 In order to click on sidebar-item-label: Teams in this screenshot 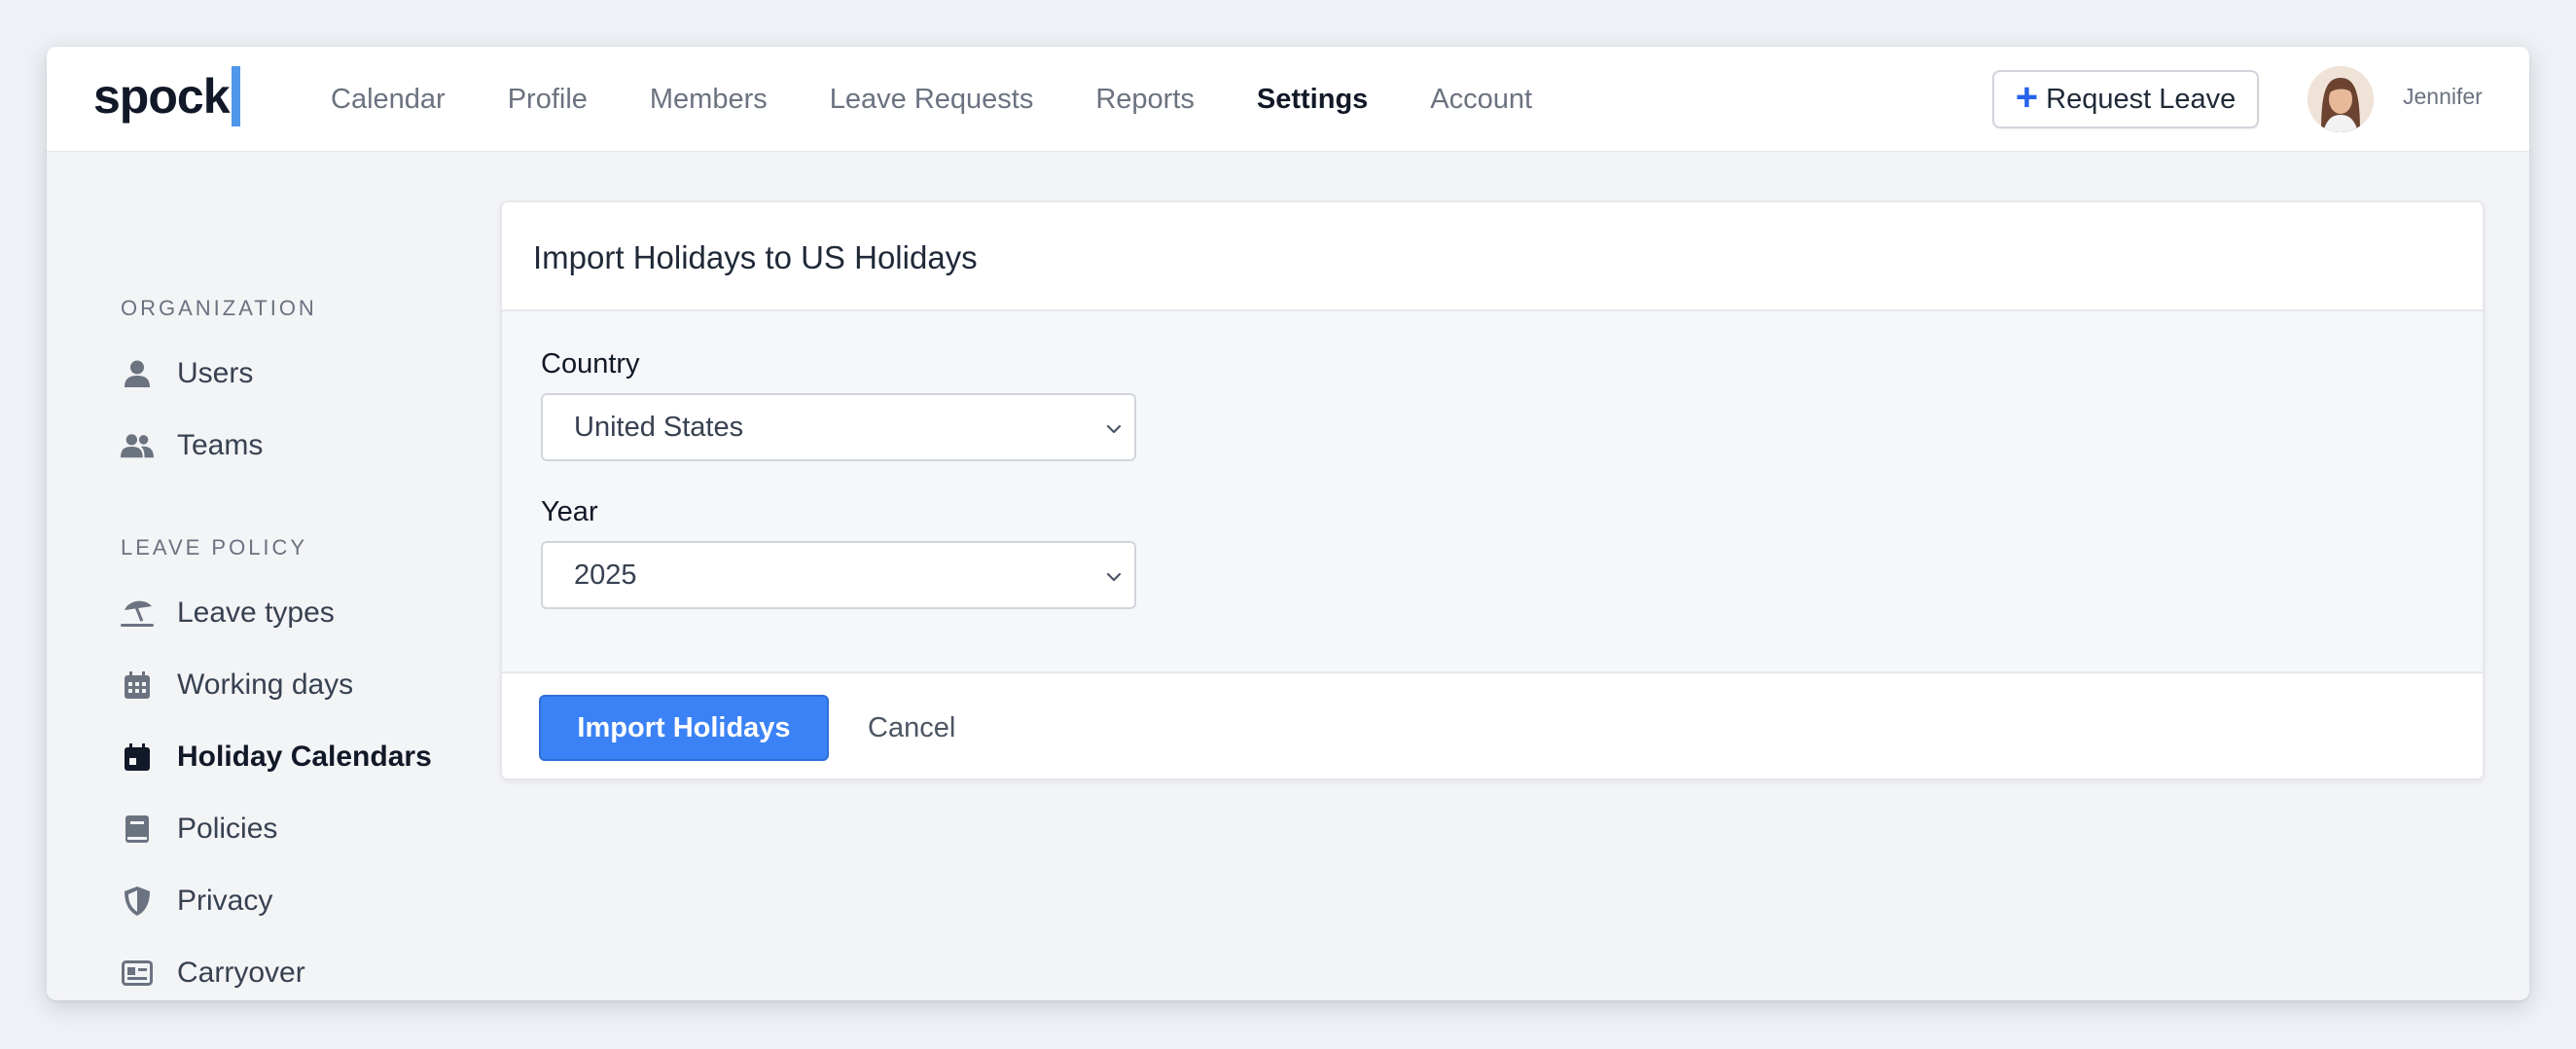, I will do `click(220, 445)`.